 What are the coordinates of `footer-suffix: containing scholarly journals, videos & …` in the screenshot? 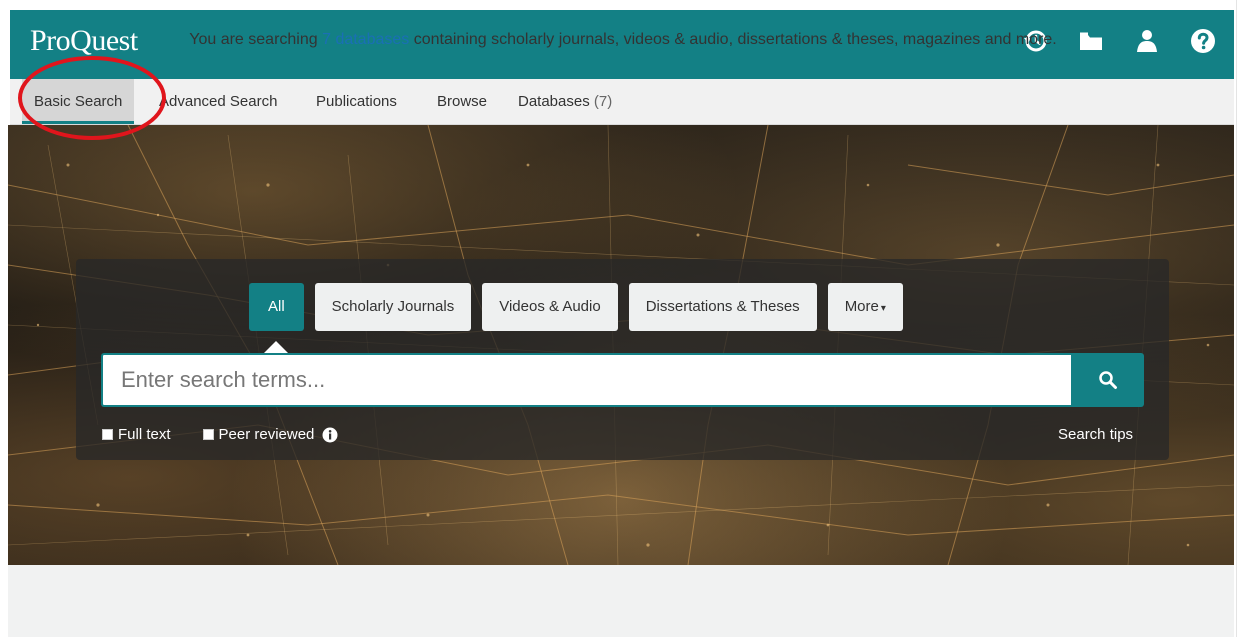 It's located at (733, 39).